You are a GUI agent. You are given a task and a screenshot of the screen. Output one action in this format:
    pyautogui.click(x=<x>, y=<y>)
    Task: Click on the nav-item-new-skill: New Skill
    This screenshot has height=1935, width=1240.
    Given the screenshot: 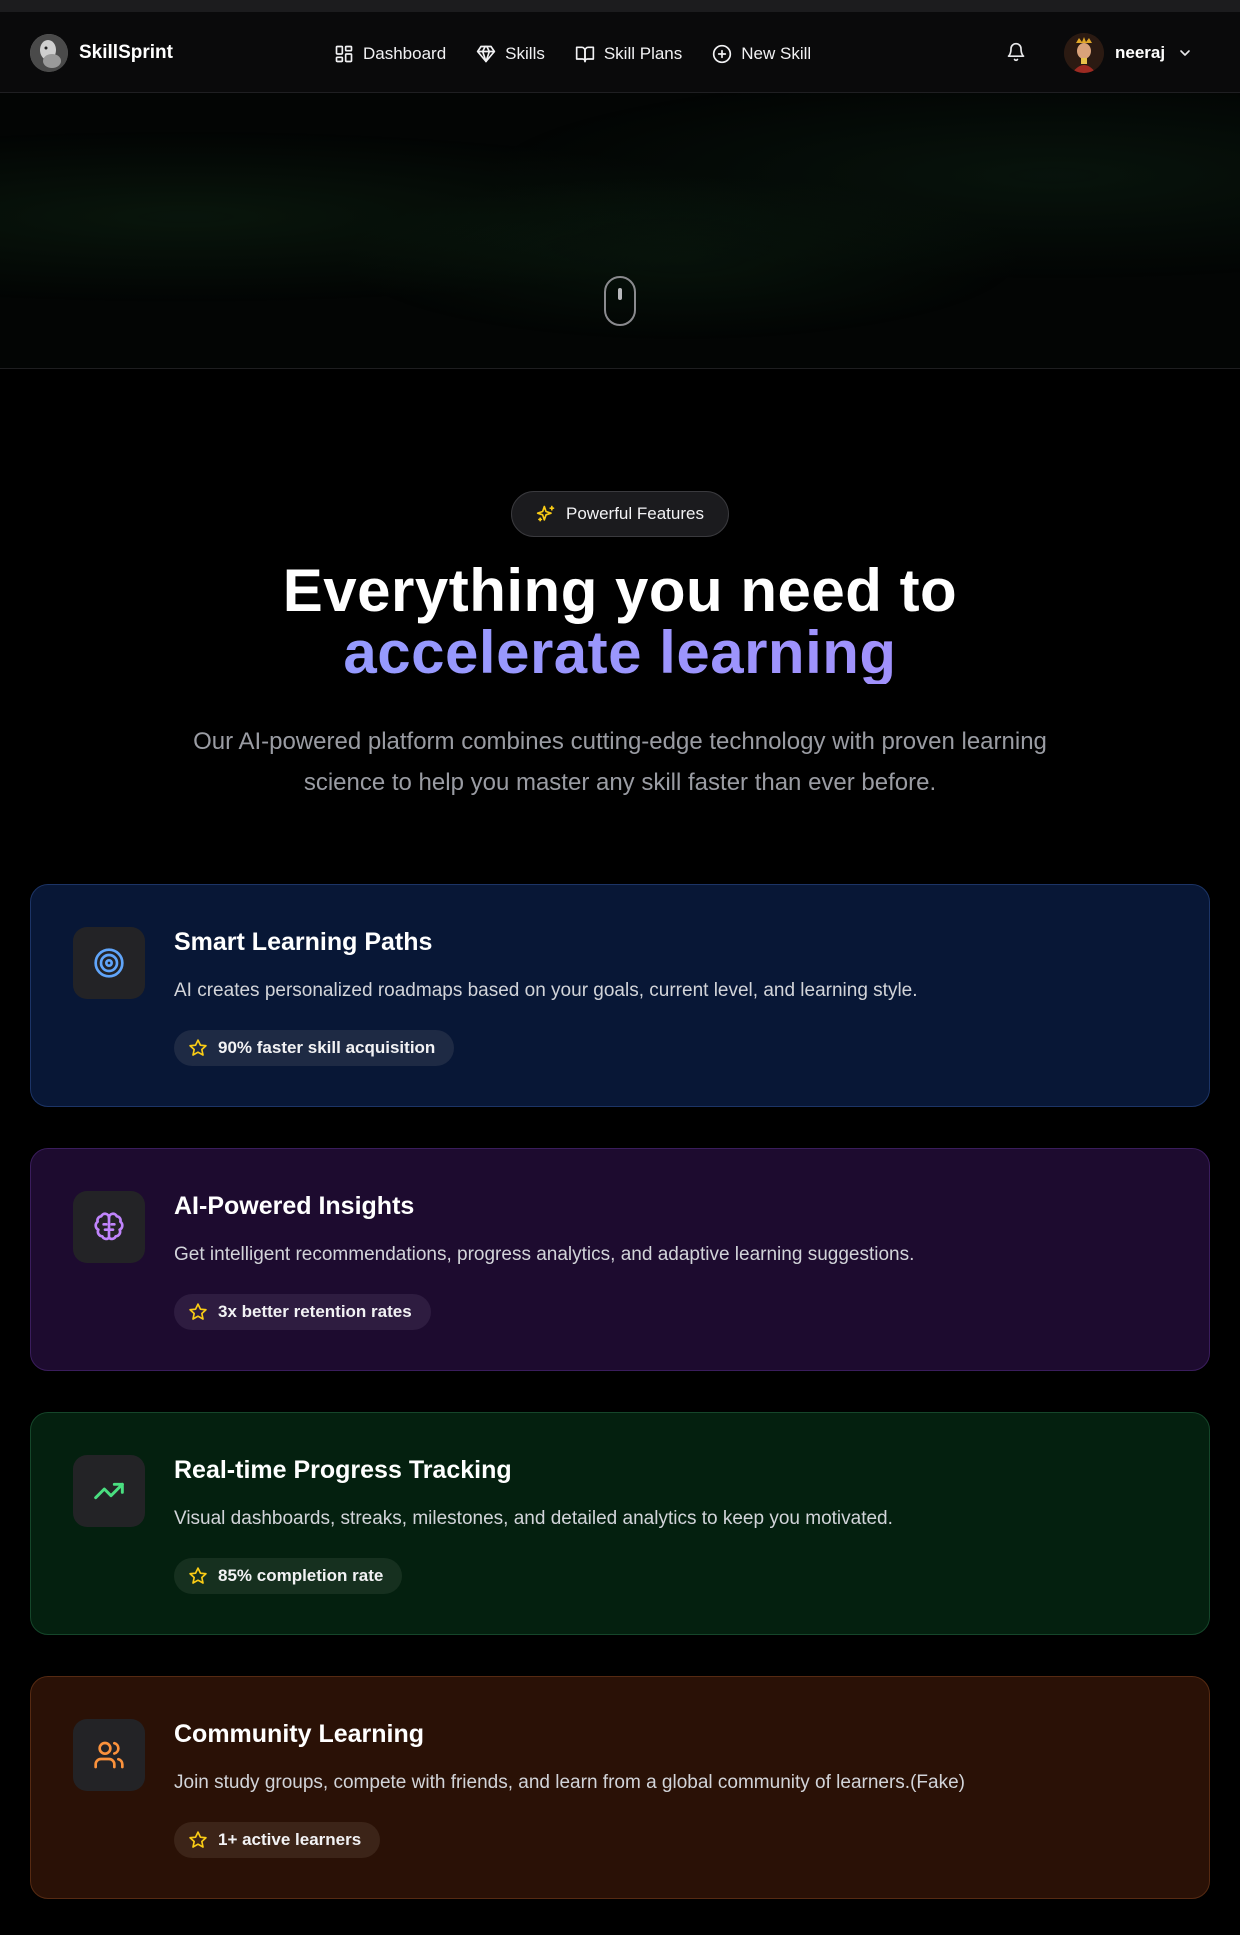 What is the action you would take?
    pyautogui.click(x=761, y=54)
    